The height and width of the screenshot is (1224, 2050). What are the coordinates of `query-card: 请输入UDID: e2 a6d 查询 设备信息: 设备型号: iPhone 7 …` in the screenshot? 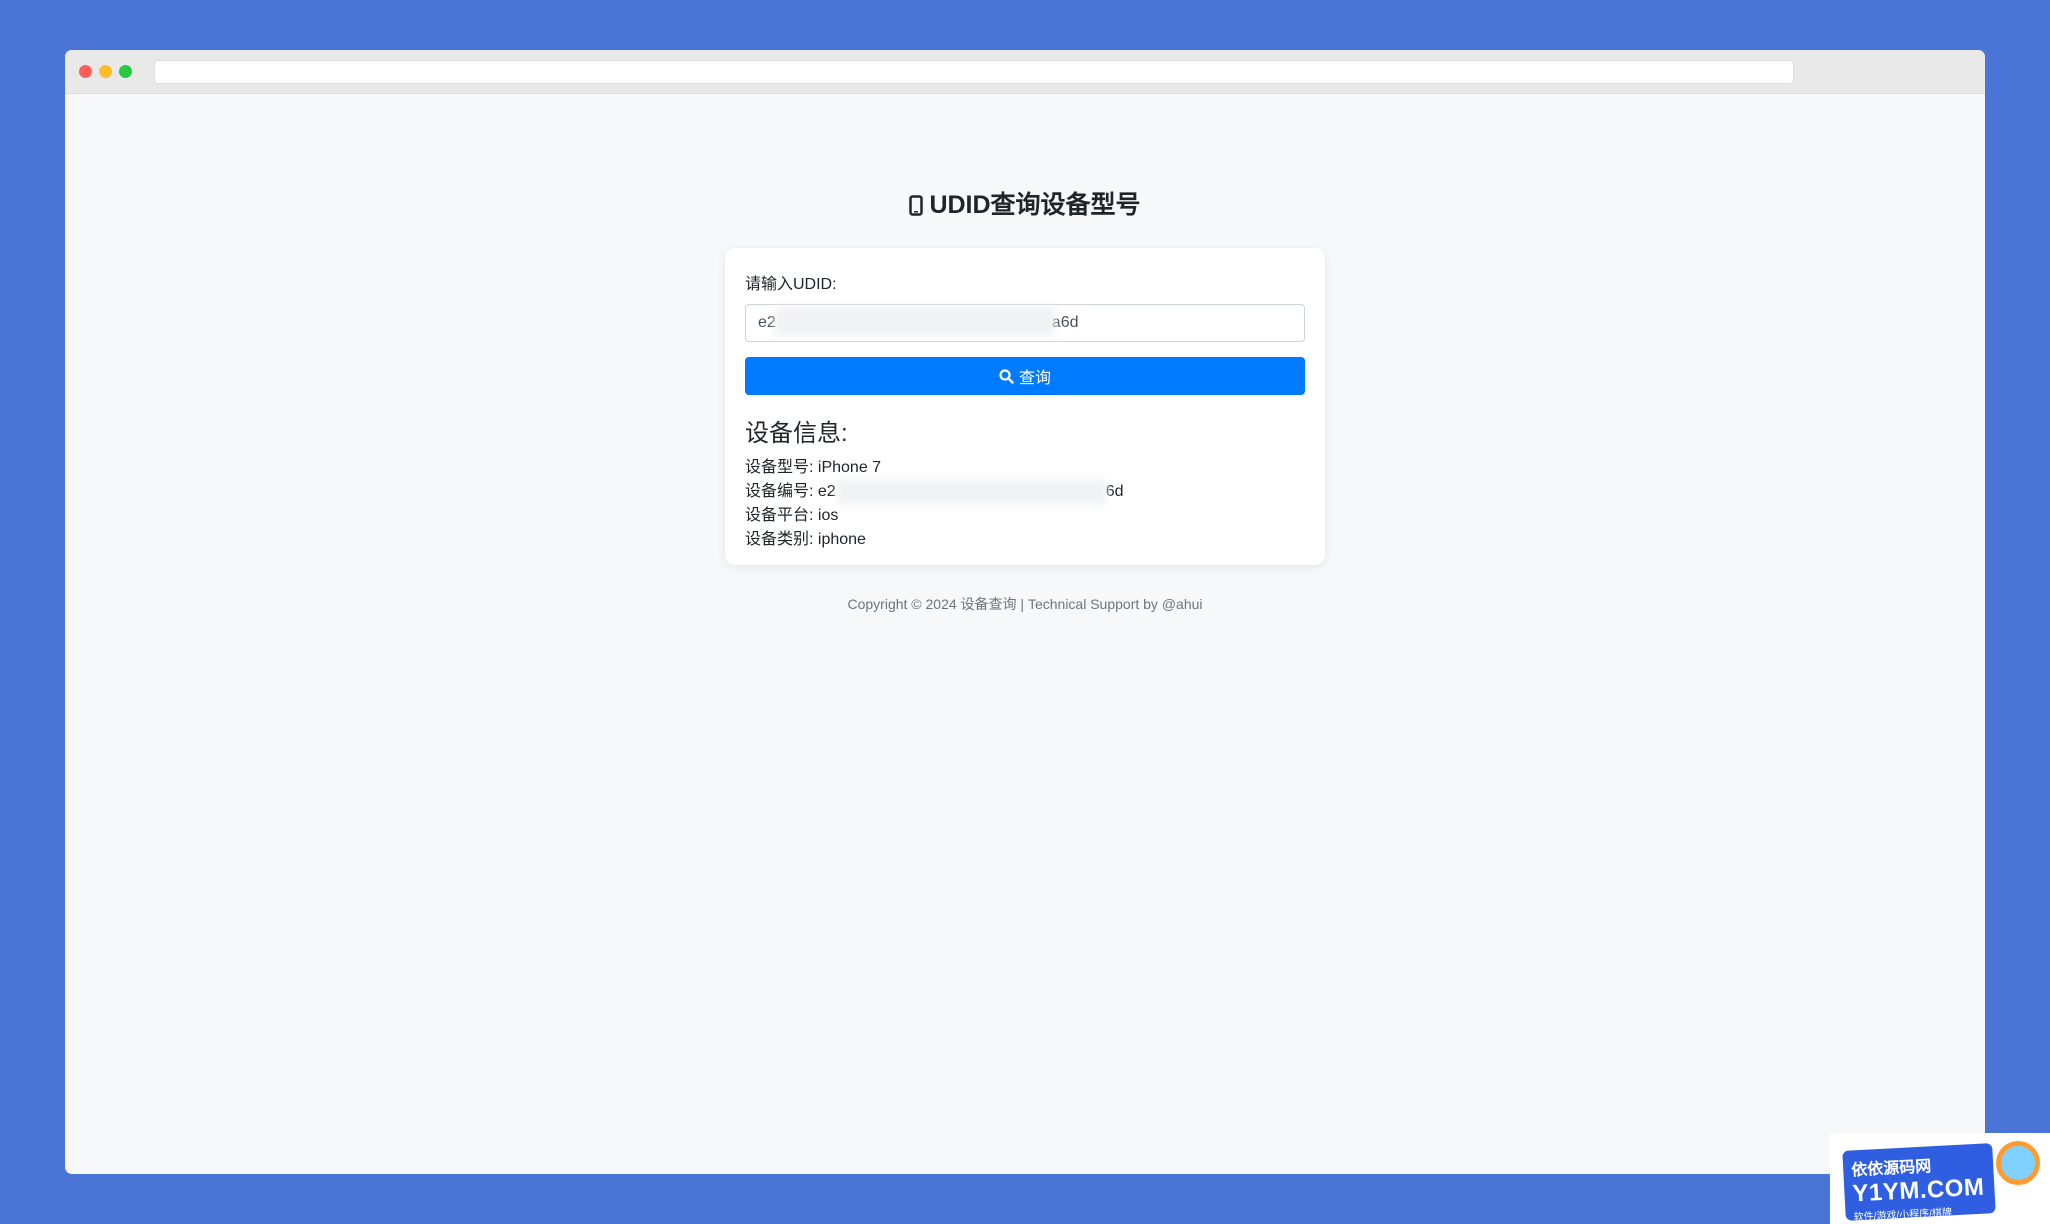 It's located at (1025, 406).